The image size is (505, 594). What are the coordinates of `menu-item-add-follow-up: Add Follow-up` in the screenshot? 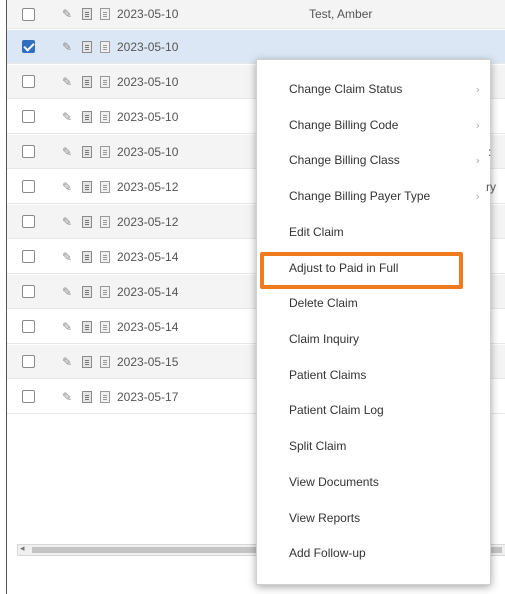 It's located at (374, 553).